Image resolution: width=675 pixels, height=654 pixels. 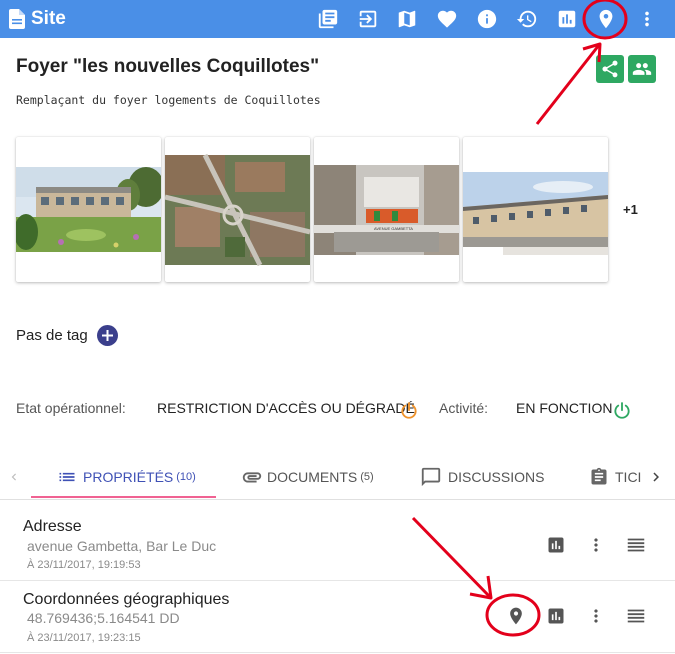 What do you see at coordinates (368, 19) in the screenshot?
I see `exit-to-app-icon` at bounding box center [368, 19].